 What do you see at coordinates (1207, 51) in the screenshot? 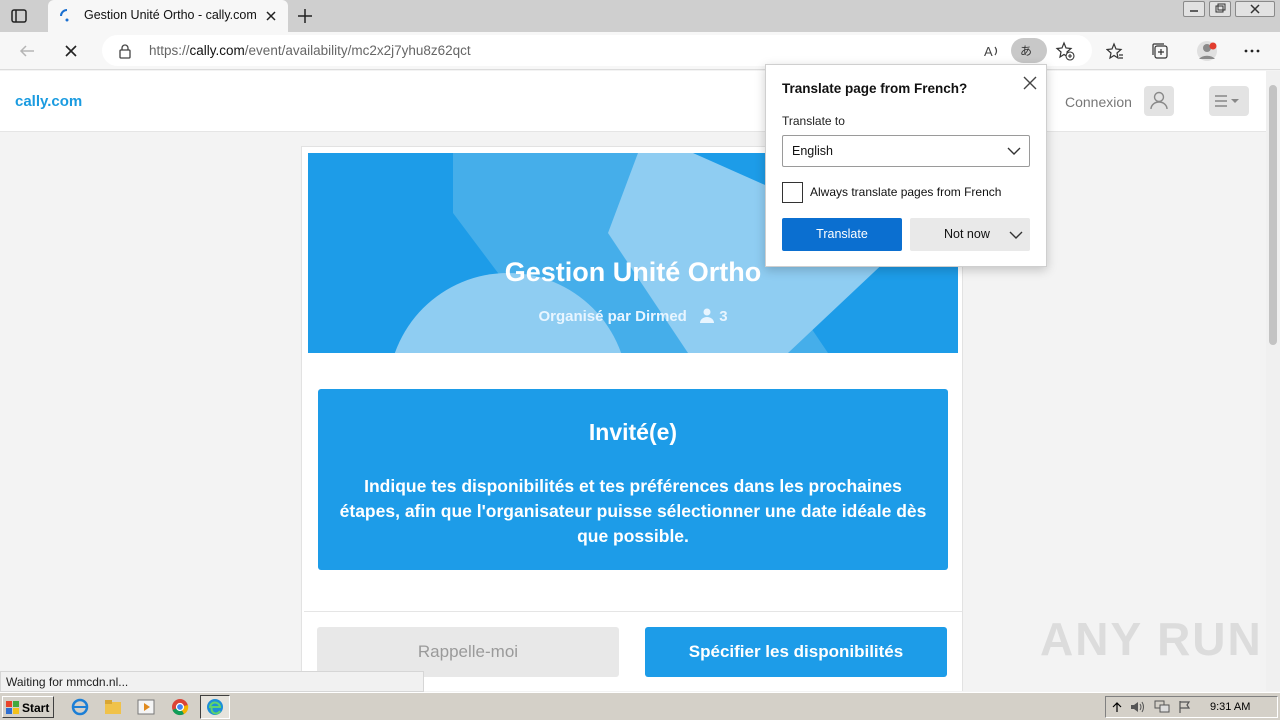
I see `profile-avatar-icon` at bounding box center [1207, 51].